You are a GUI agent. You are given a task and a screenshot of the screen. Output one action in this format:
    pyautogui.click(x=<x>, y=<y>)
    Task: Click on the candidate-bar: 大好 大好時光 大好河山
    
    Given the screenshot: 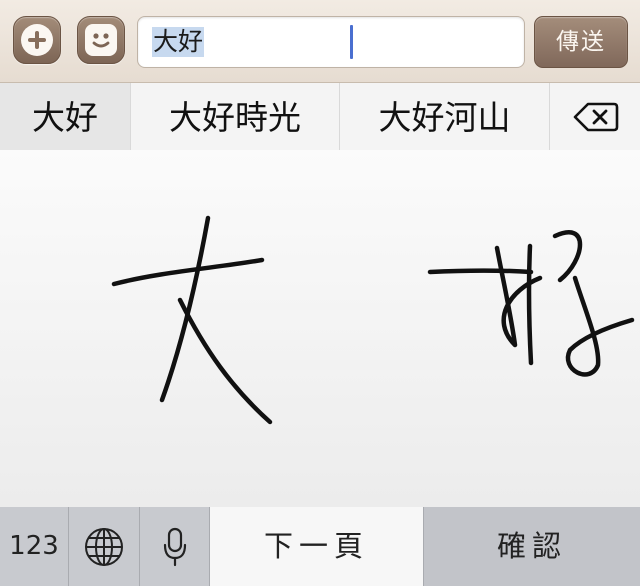 What is the action you would take?
    pyautogui.click(x=320, y=116)
    